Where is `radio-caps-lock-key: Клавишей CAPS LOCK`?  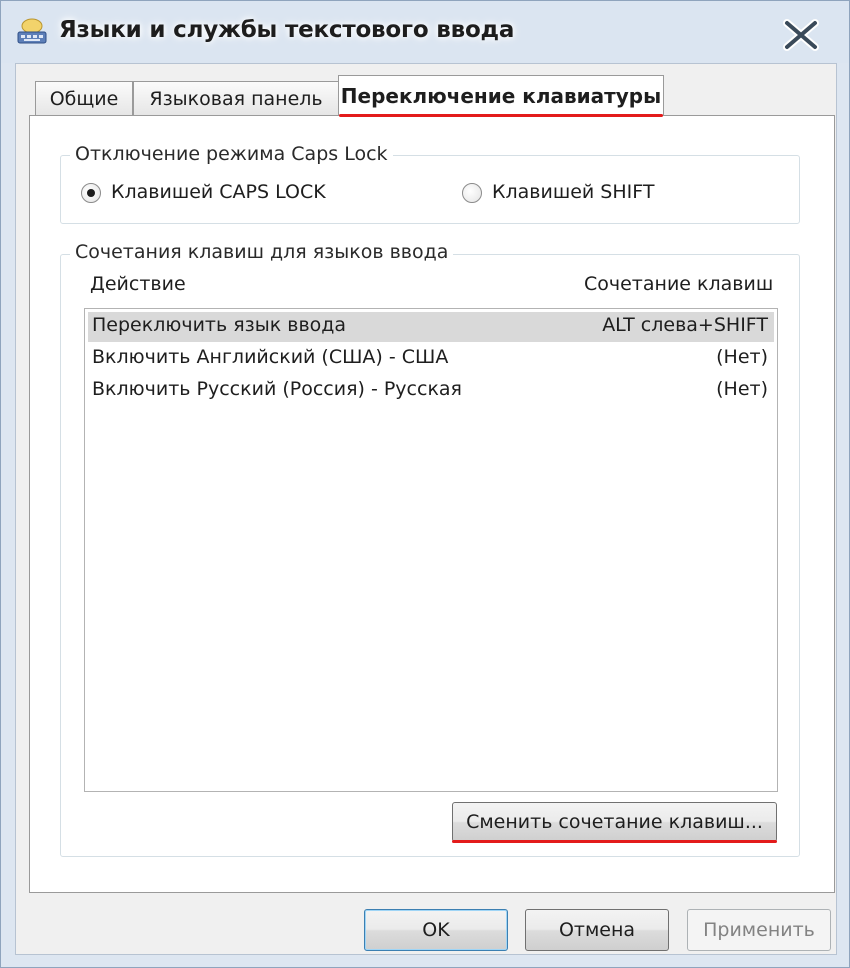
radio-caps-lock-key: Клавишей CAPS LOCK is located at coordinates (221, 194).